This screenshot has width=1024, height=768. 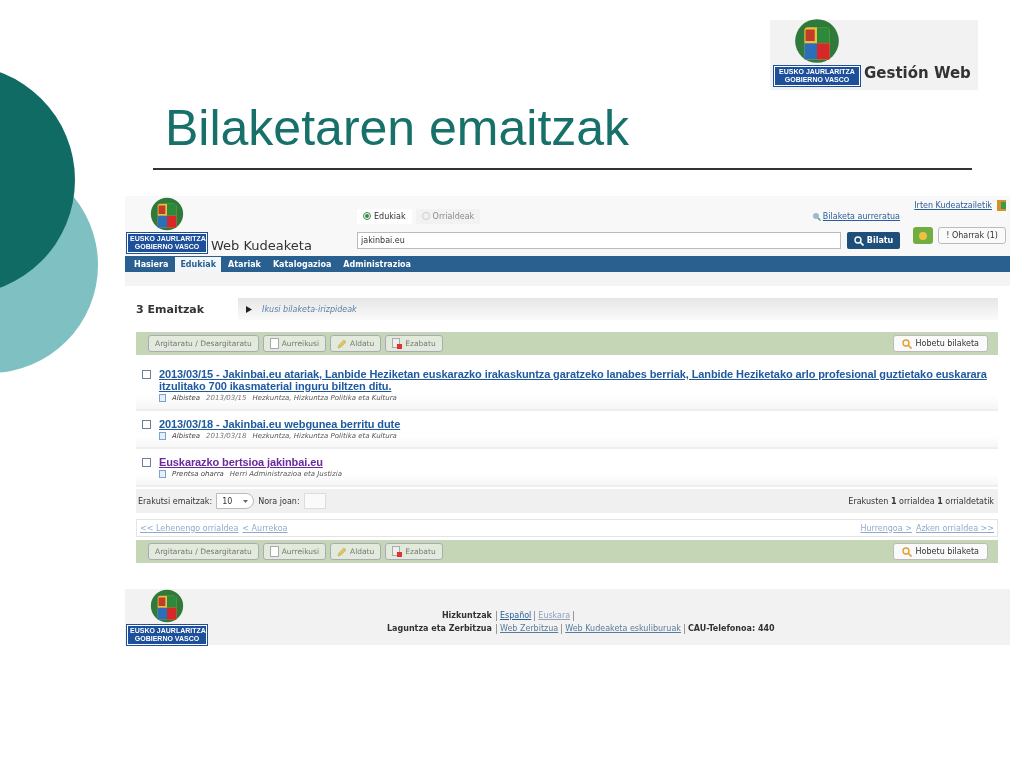 I want to click on page-status: Erakusten 1 orrialdea 1 orrialdetatik, so click(x=921, y=501).